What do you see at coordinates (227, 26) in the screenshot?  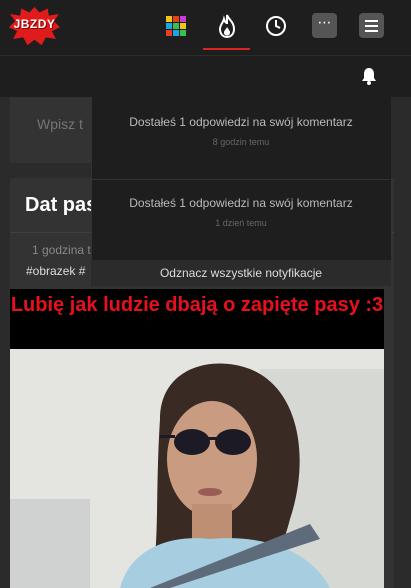 I see `fire-icon` at bounding box center [227, 26].